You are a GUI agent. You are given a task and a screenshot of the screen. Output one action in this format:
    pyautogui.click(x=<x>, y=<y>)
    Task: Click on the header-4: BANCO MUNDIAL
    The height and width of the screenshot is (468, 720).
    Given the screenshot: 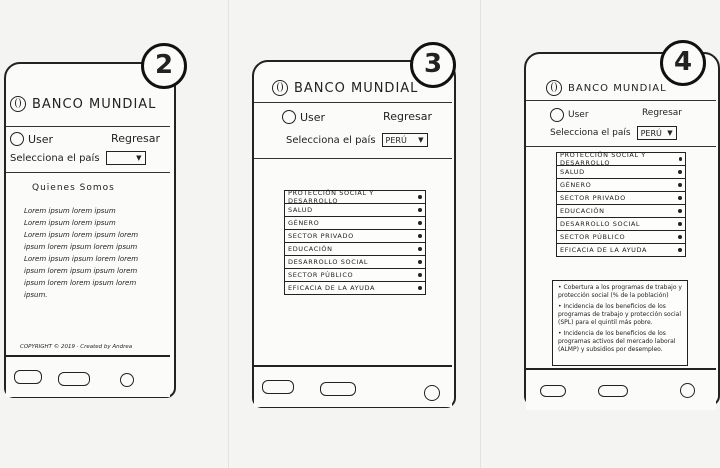 What is the action you would take?
    pyautogui.click(x=633, y=88)
    